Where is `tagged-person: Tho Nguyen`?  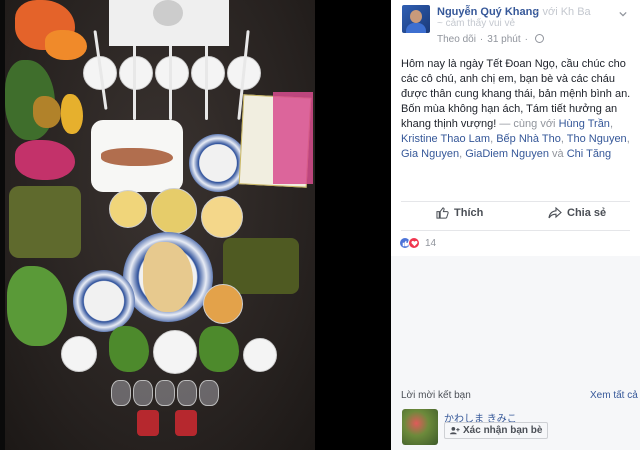
tagged-person: Tho Nguyen is located at coordinates (597, 139).